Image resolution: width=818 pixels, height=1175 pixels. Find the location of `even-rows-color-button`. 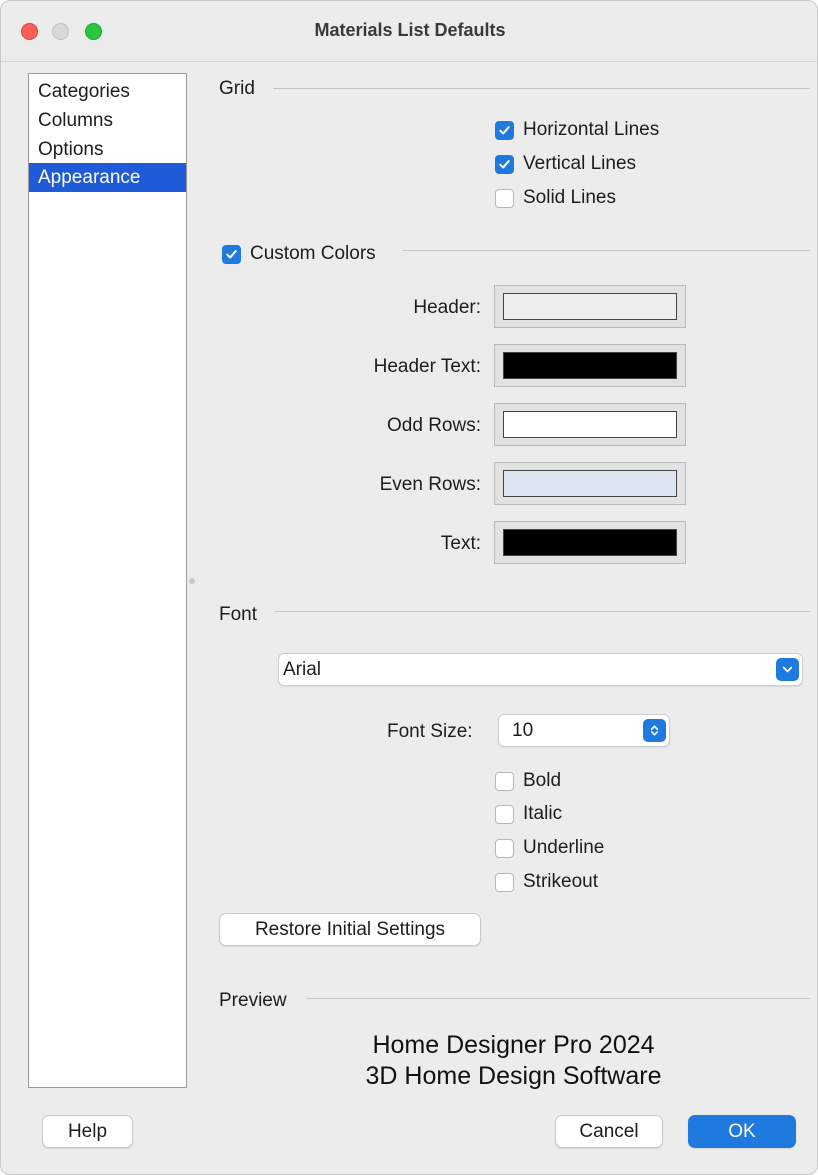

even-rows-color-button is located at coordinates (590, 483).